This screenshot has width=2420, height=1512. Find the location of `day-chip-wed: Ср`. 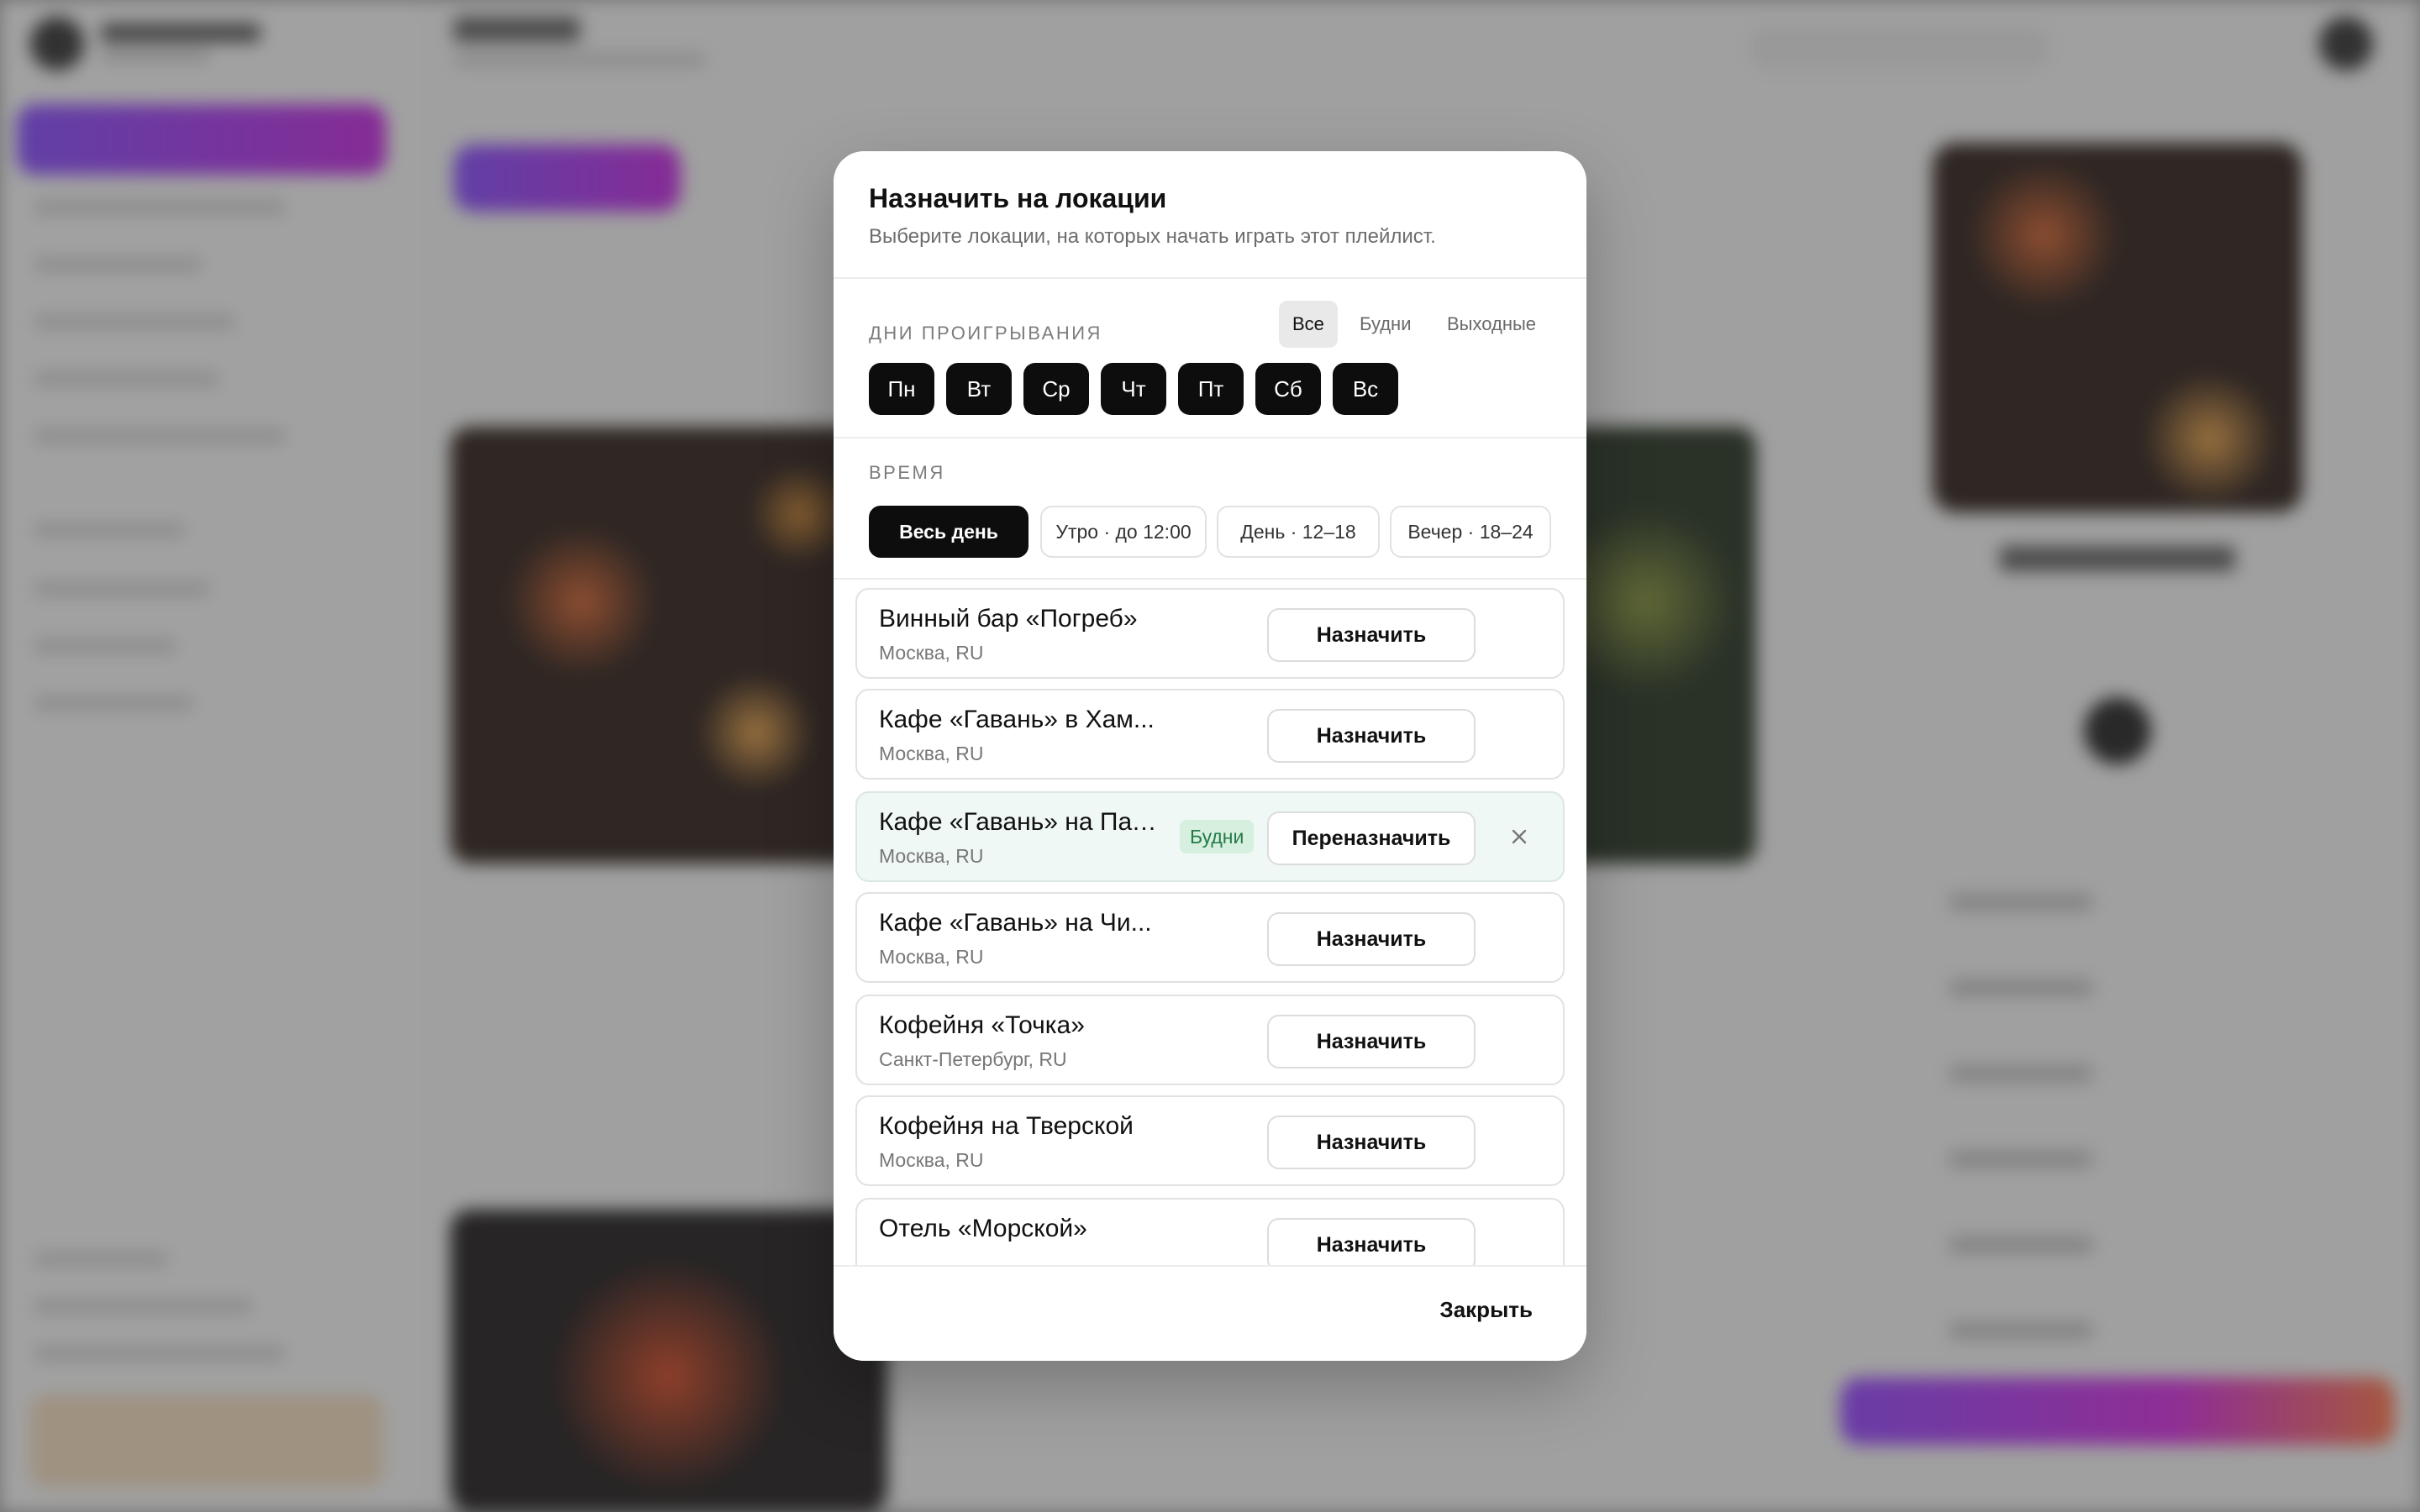

day-chip-wed: Ср is located at coordinates (1056, 389).